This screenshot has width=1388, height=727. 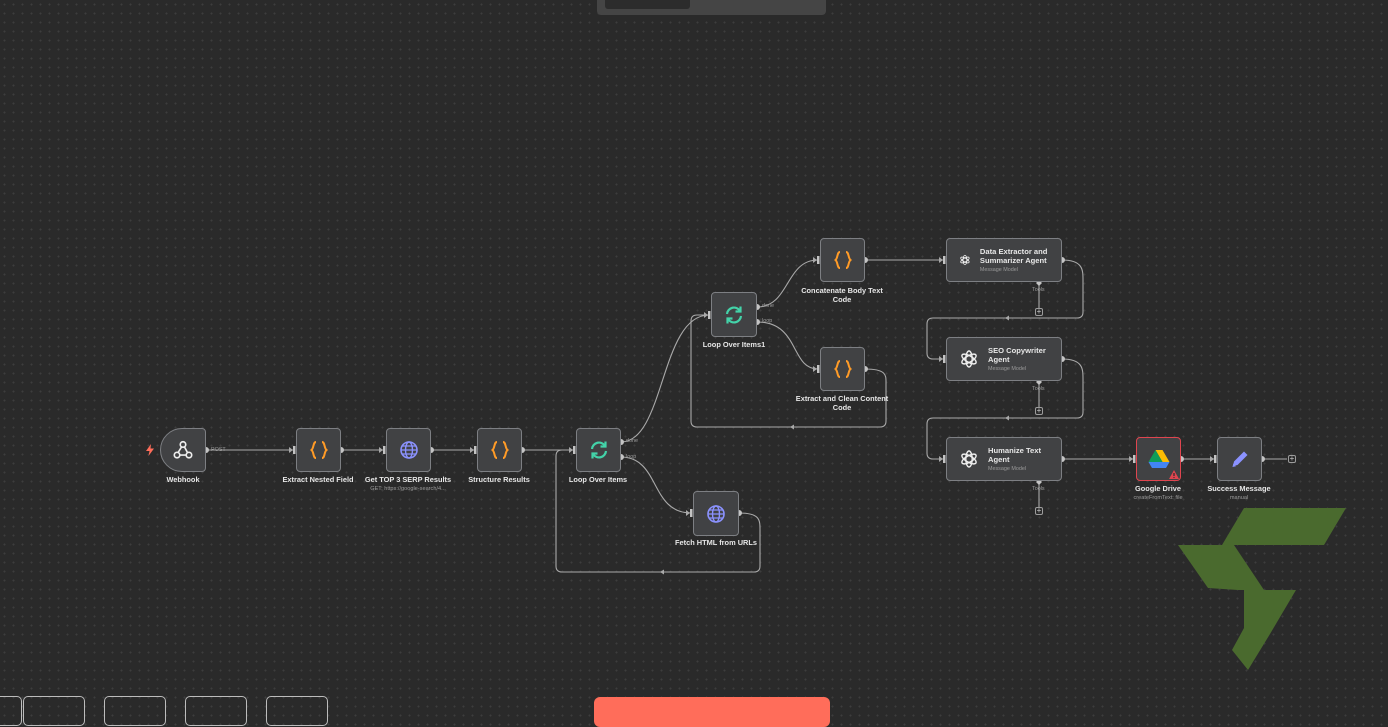 I want to click on agent2-title: SEO Copywriter Agent, so click(x=1017, y=355).